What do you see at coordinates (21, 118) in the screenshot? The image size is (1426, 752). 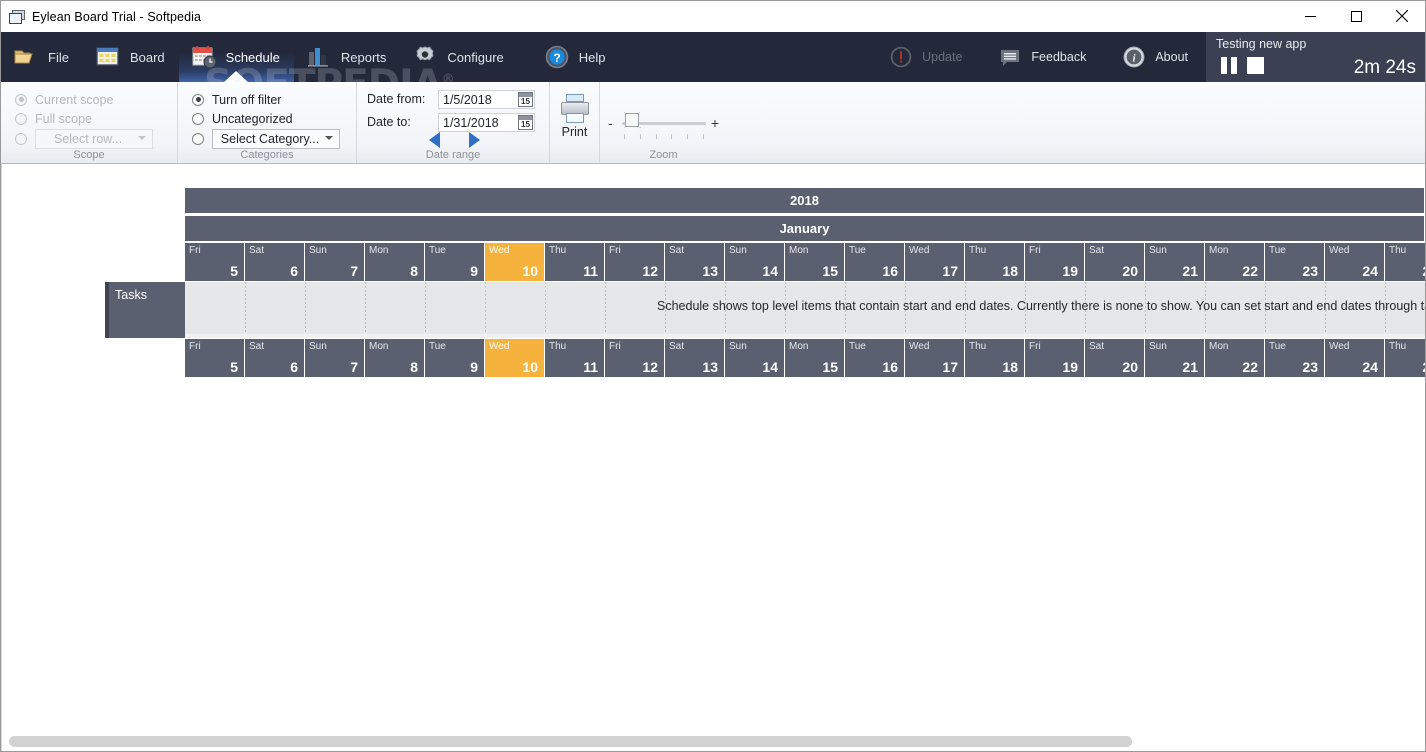 I see `radio-full-scope` at bounding box center [21, 118].